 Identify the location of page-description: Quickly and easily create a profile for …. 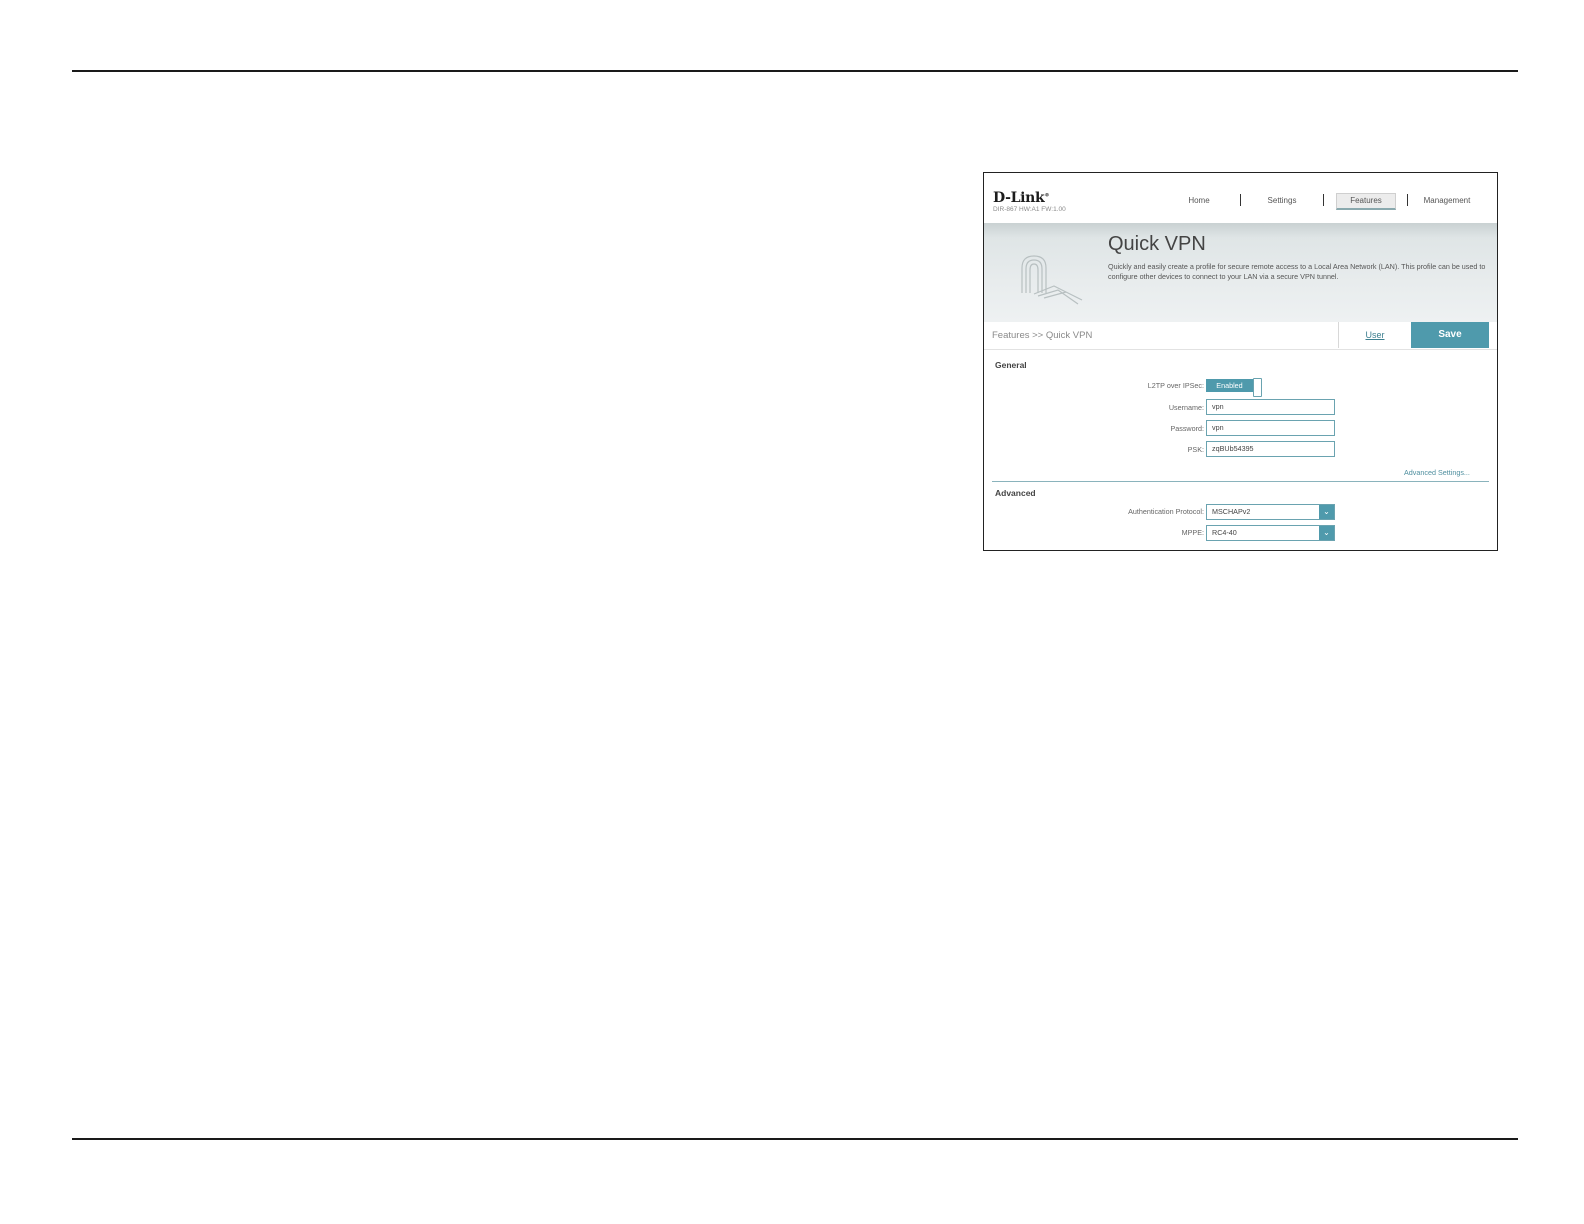
(1297, 271).